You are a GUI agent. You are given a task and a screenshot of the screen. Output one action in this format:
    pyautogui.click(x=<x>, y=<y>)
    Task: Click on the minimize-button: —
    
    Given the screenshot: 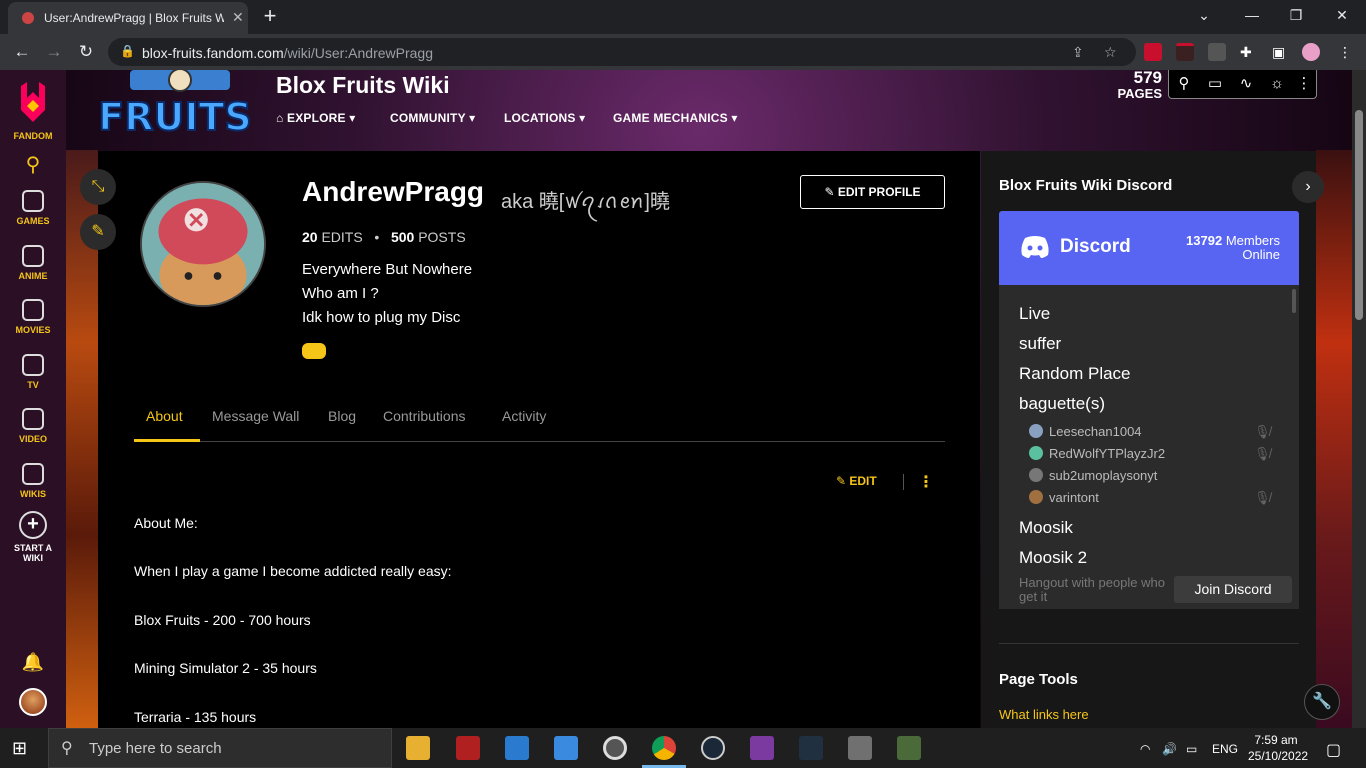 What is the action you would take?
    pyautogui.click(x=1252, y=15)
    